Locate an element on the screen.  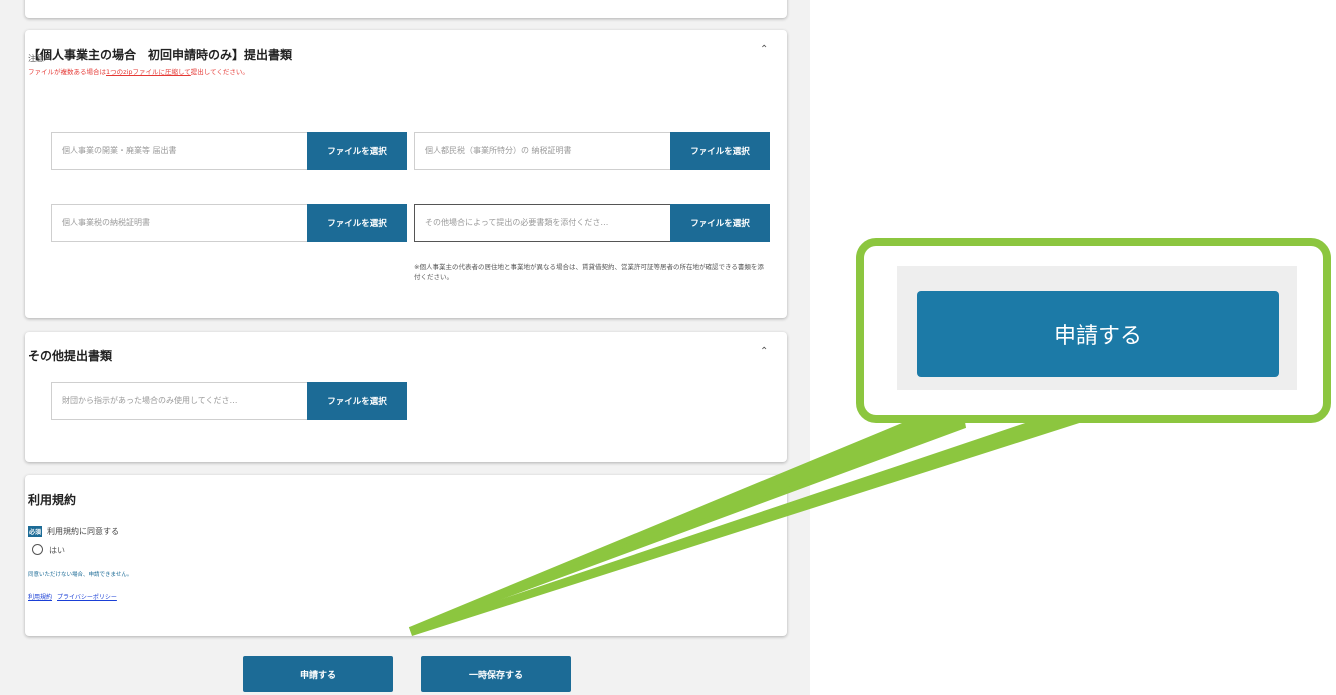
callout-zoom-area: 申請する is located at coordinates (1097, 328).